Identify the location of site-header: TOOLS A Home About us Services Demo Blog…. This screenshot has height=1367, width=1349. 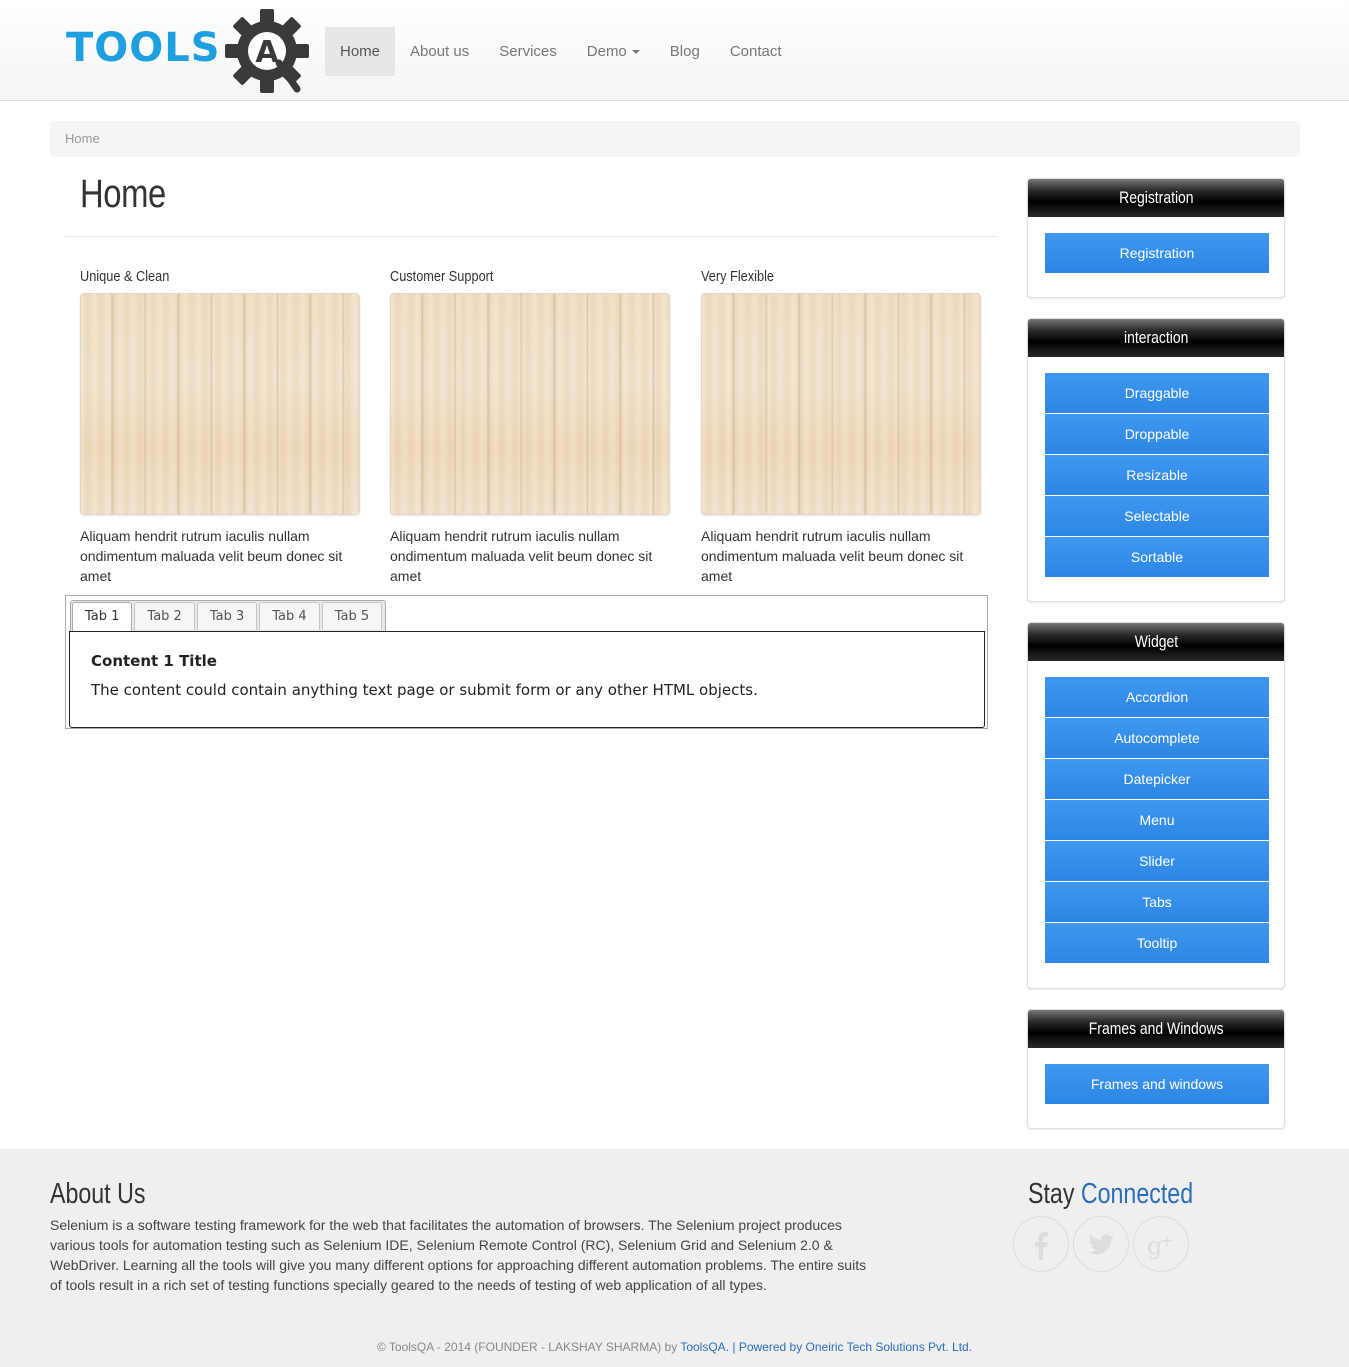
(674, 50).